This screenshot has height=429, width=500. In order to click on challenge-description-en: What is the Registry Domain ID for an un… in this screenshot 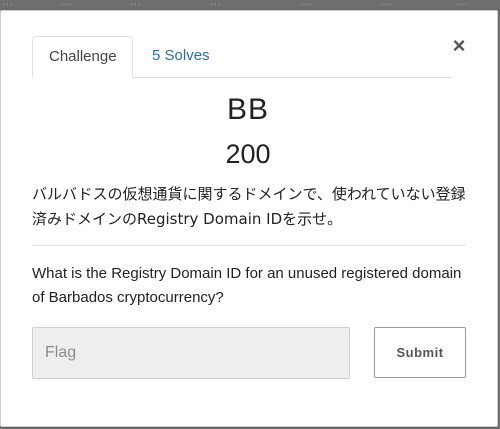, I will do `click(247, 285)`.